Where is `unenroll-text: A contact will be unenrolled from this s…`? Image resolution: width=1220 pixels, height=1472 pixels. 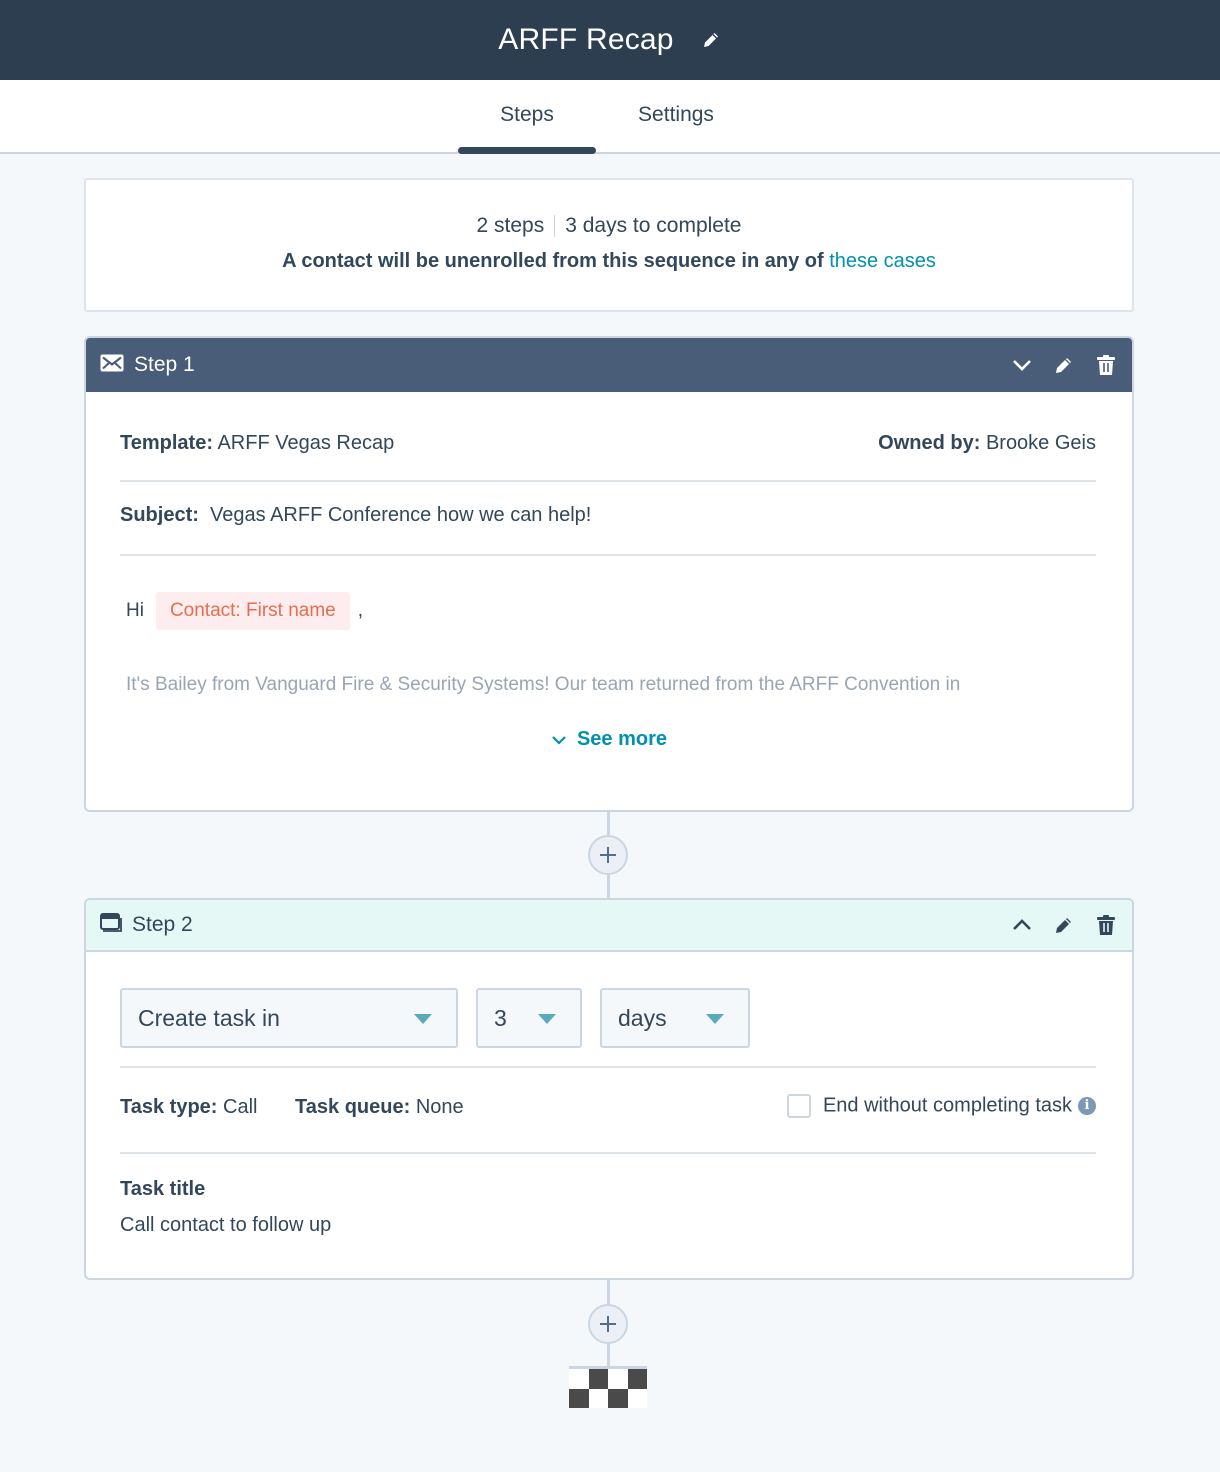 unenroll-text: A contact will be unenrolled from this s… is located at coordinates (553, 261).